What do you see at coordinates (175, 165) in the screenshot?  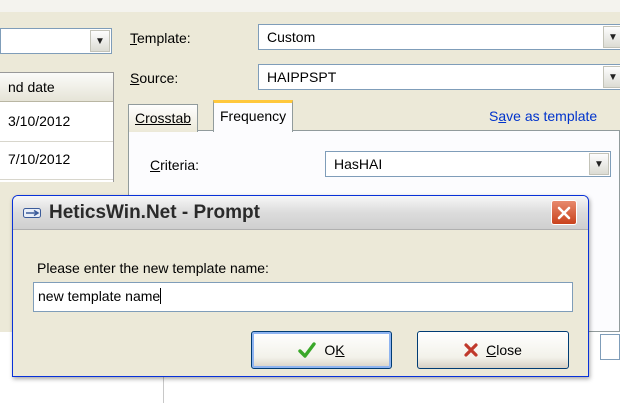 I see `criteria-label: Criteria:` at bounding box center [175, 165].